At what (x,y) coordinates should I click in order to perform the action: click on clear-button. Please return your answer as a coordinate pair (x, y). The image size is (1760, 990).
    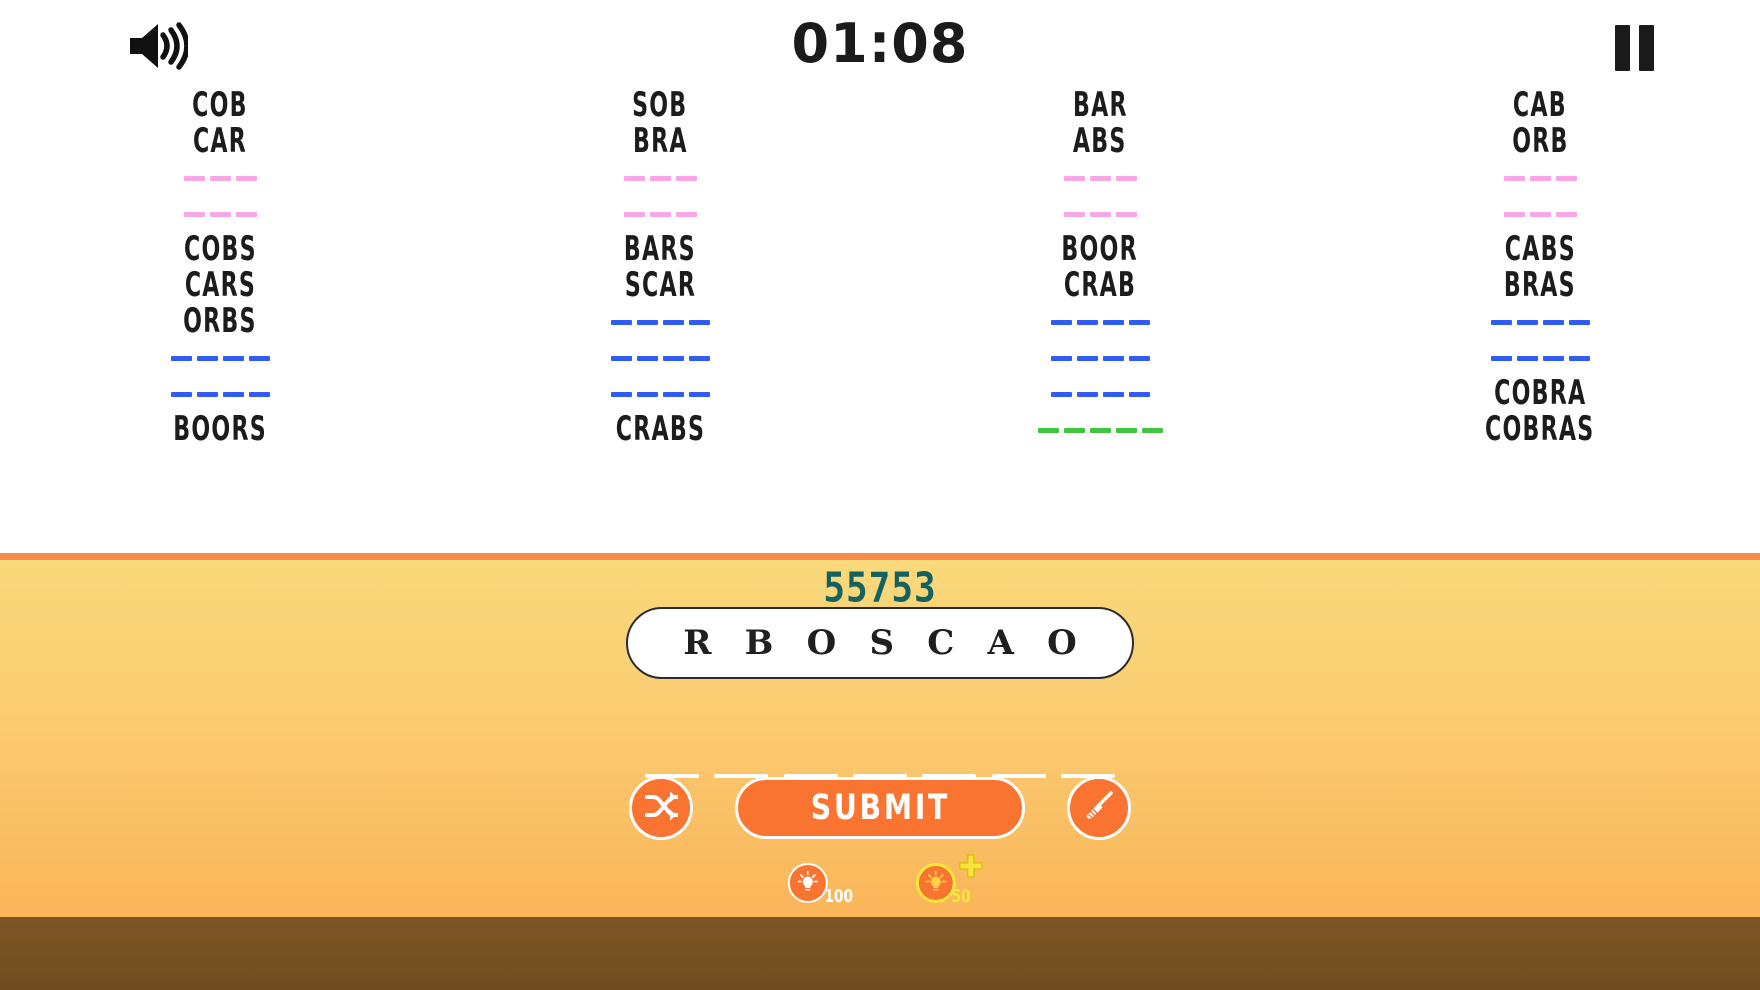
    Looking at the image, I should click on (1099, 808).